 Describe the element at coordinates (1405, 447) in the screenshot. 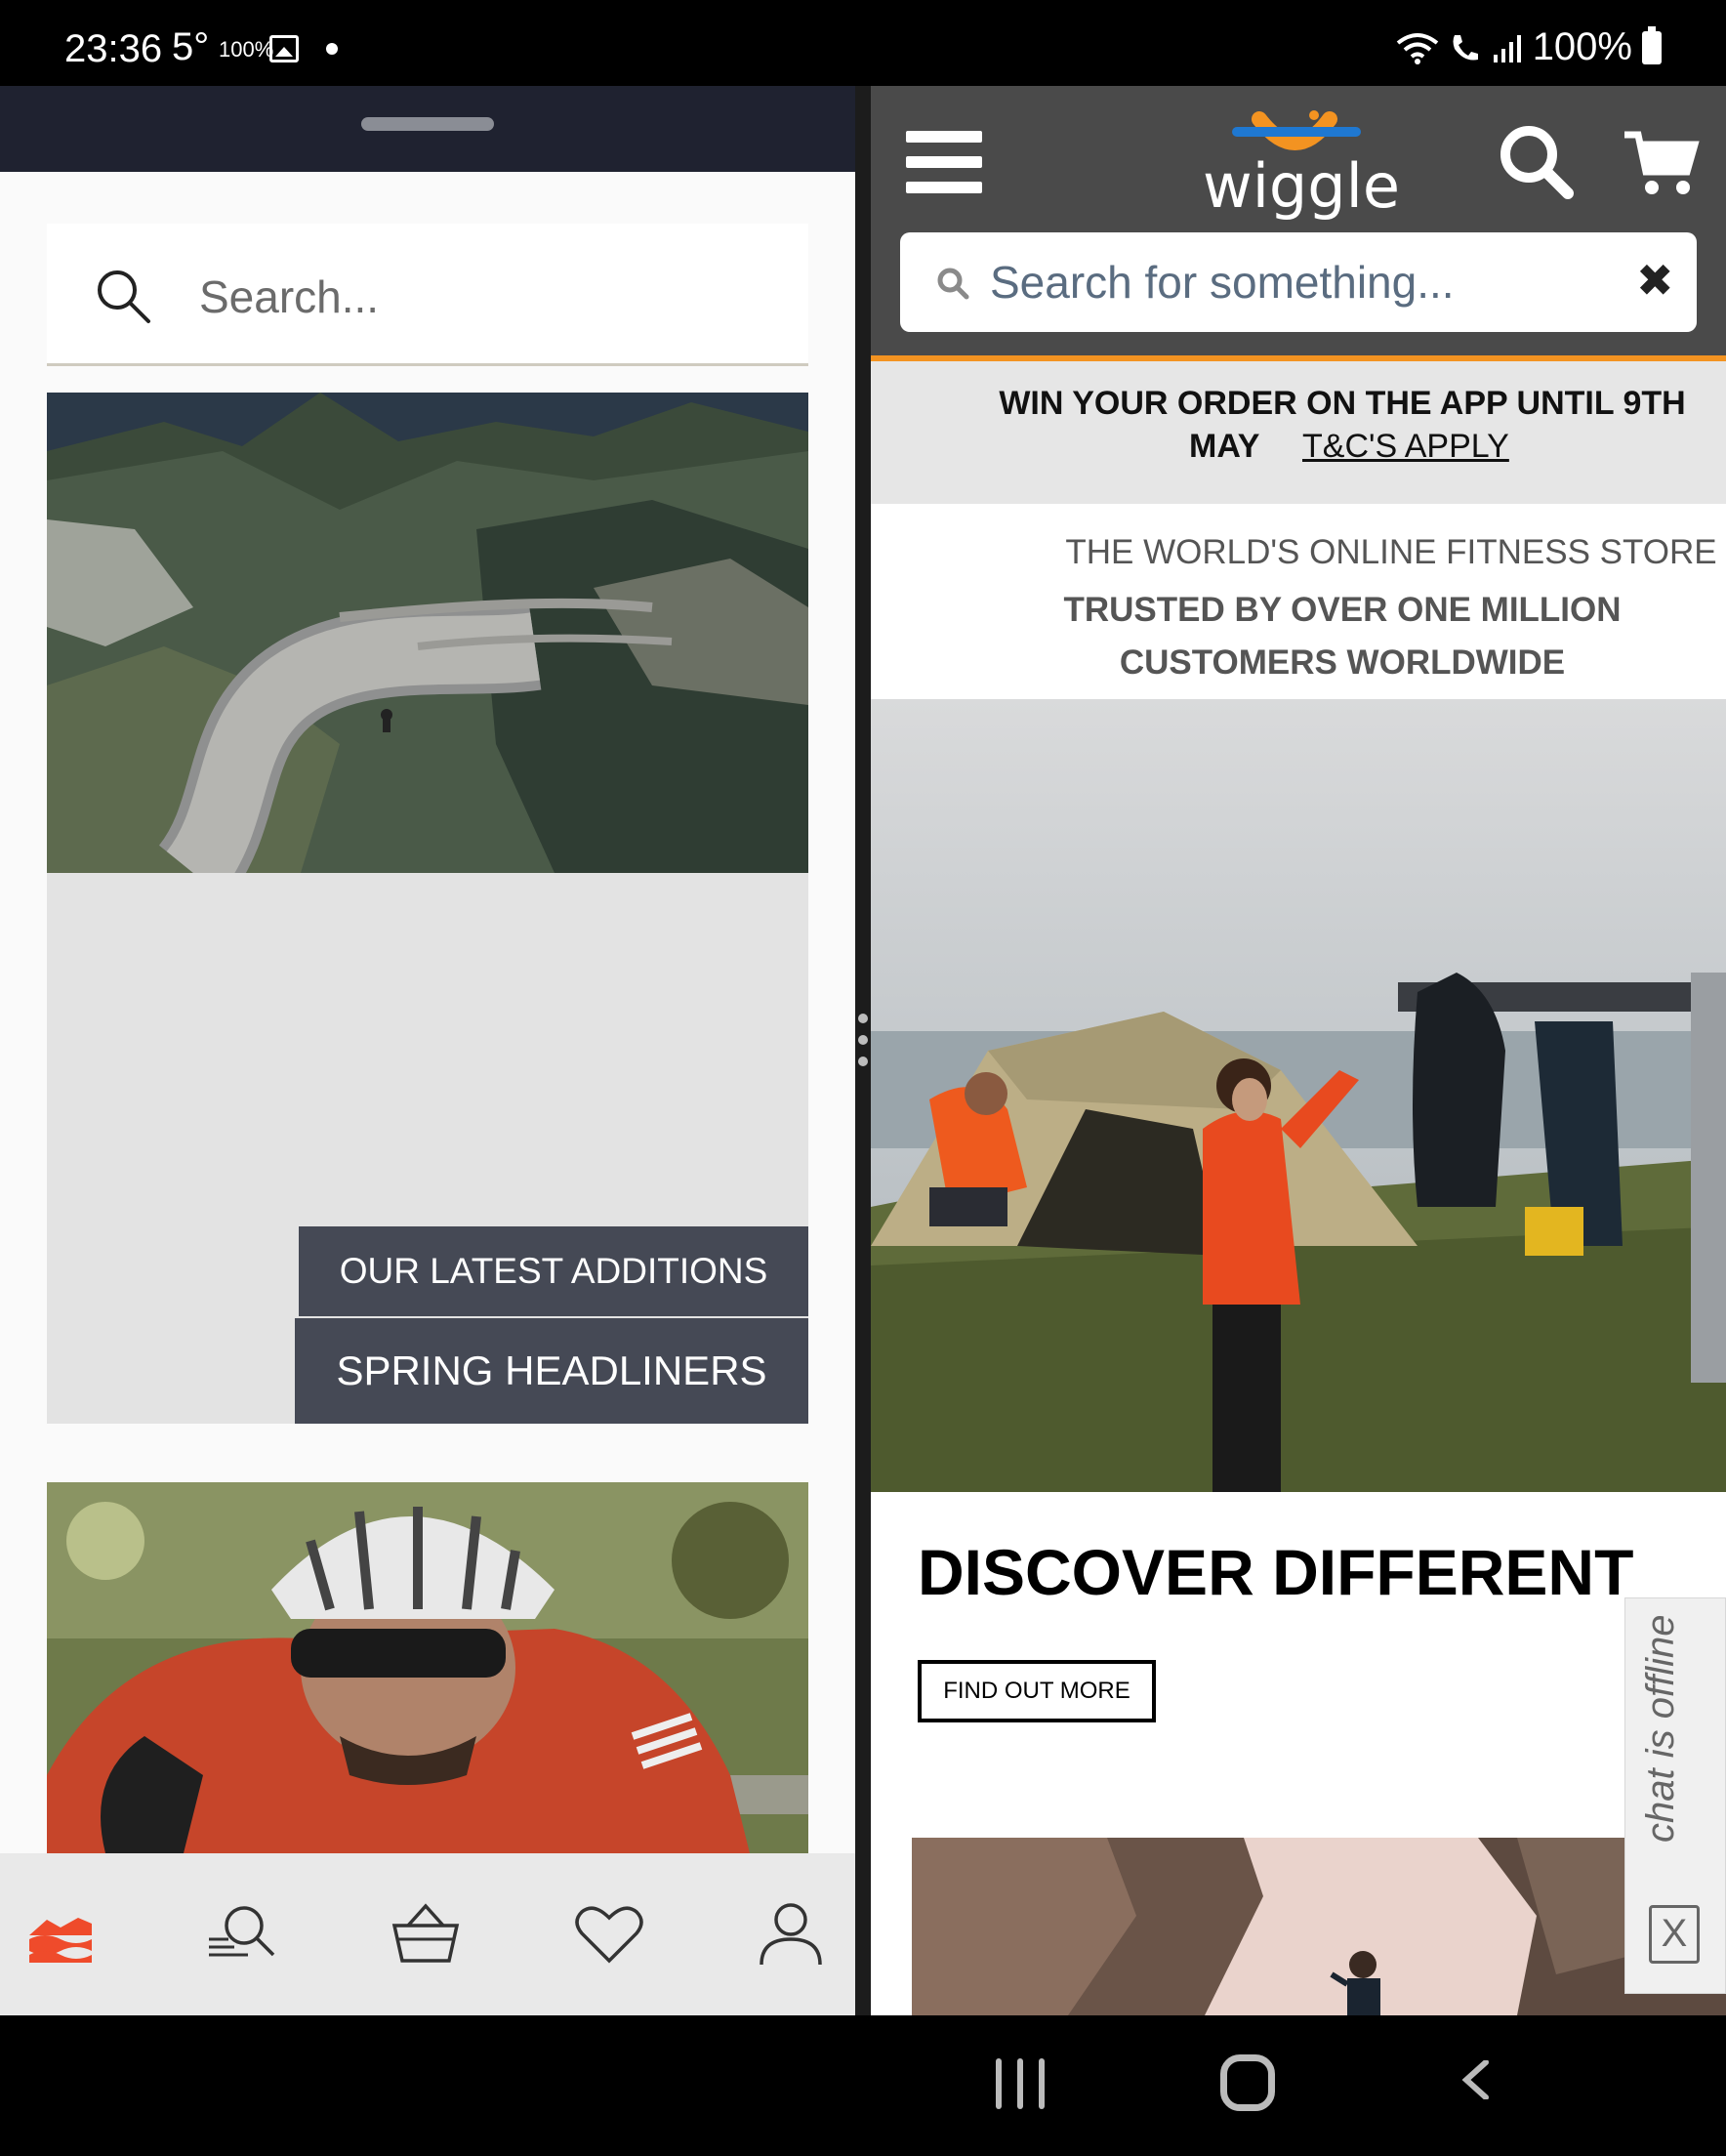

I see `terms-link: T&C'S APPLY` at that location.